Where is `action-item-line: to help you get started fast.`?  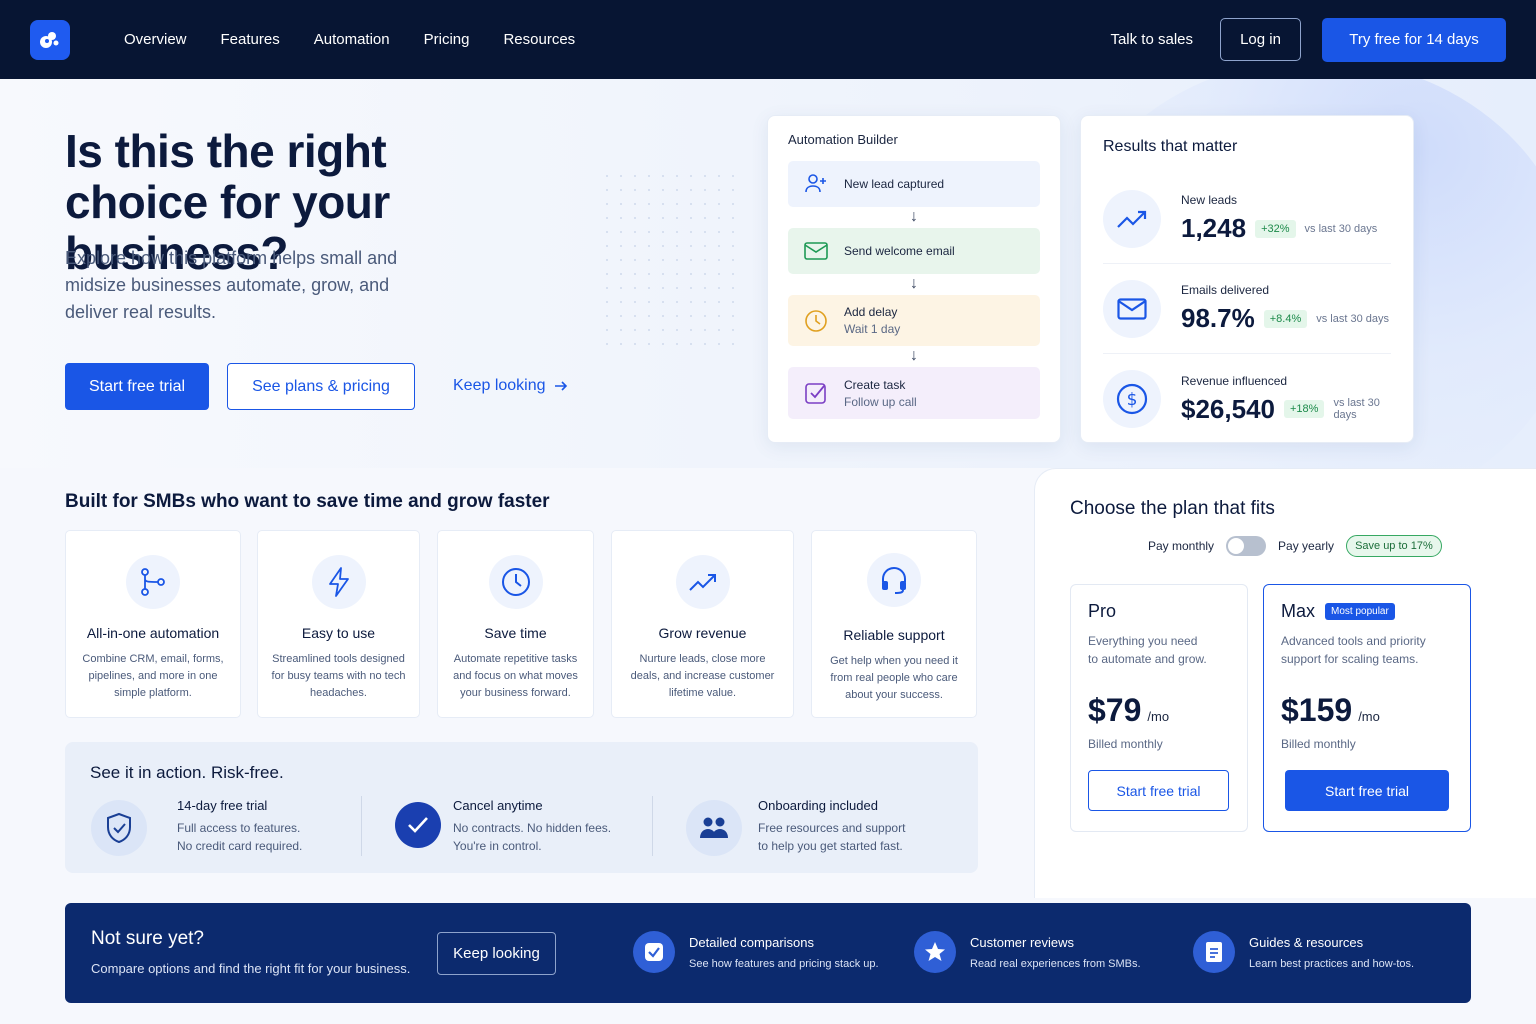
action-item-line: to help you get started fast. is located at coordinates (830, 846).